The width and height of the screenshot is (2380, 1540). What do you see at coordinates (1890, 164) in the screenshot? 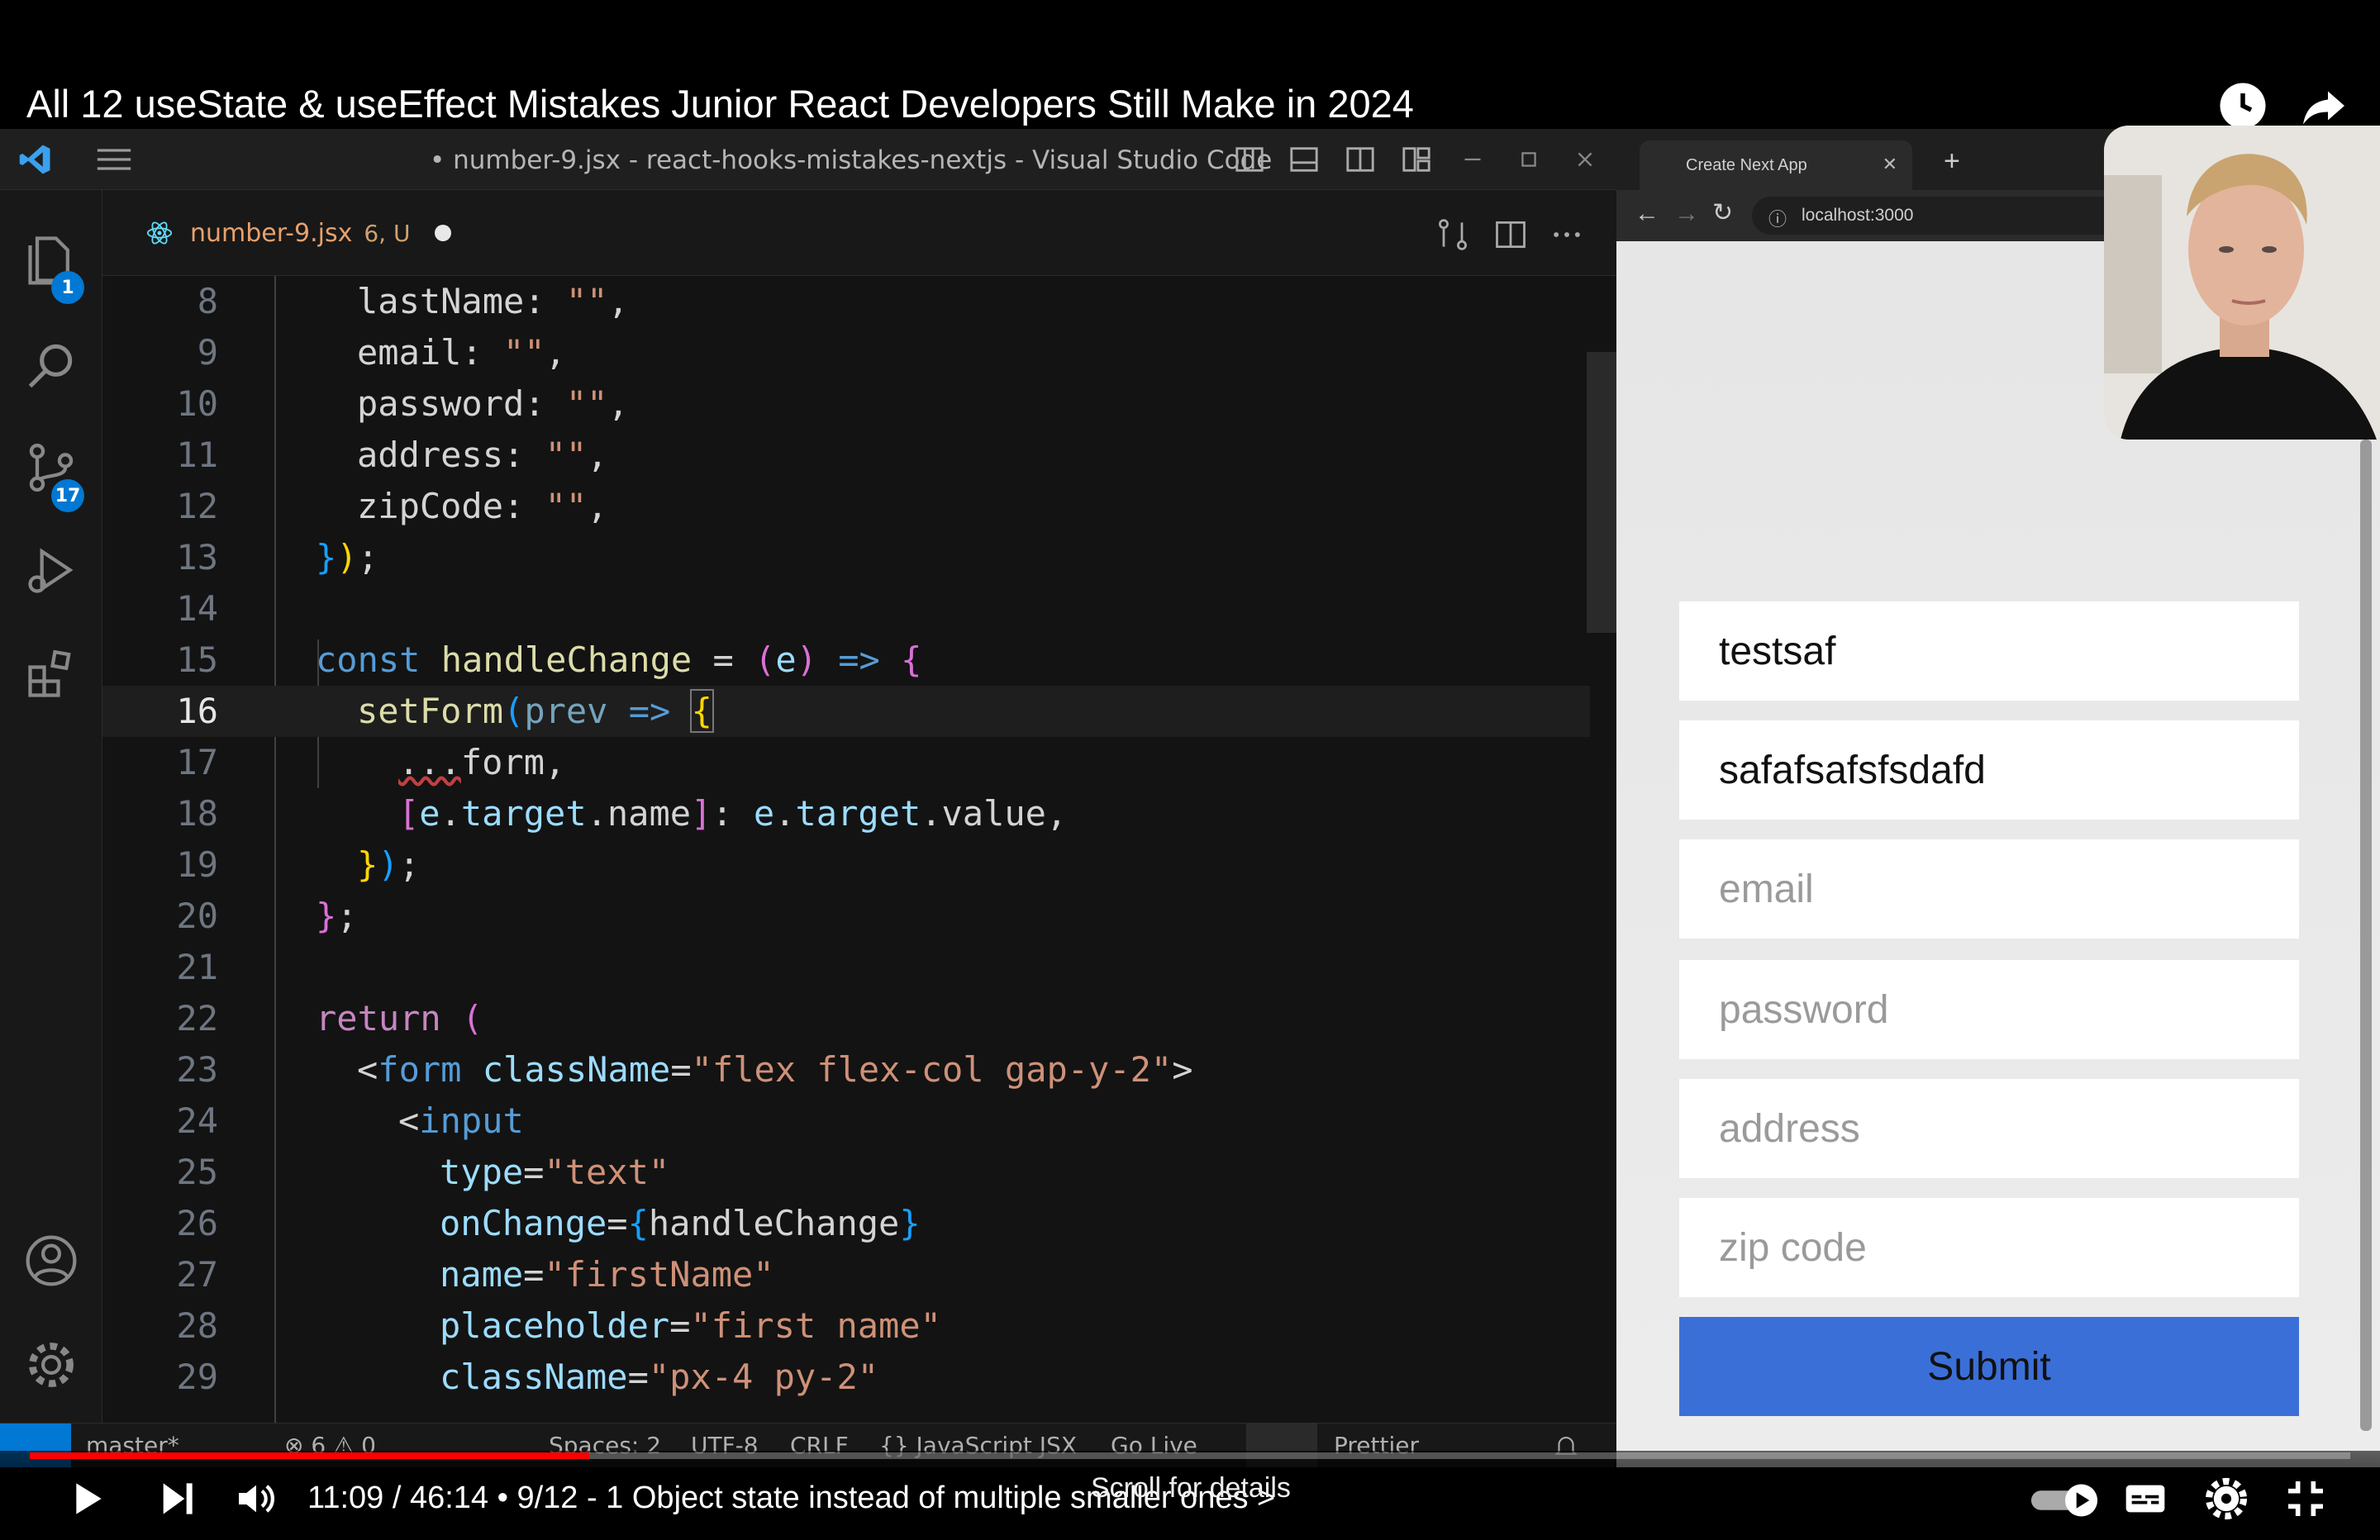
I see `close-tab-icon: ✕` at bounding box center [1890, 164].